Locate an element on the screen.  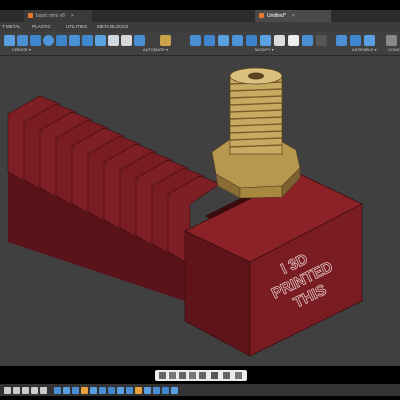
create-menu: CREATE ▾ is located at coordinates (21, 49).